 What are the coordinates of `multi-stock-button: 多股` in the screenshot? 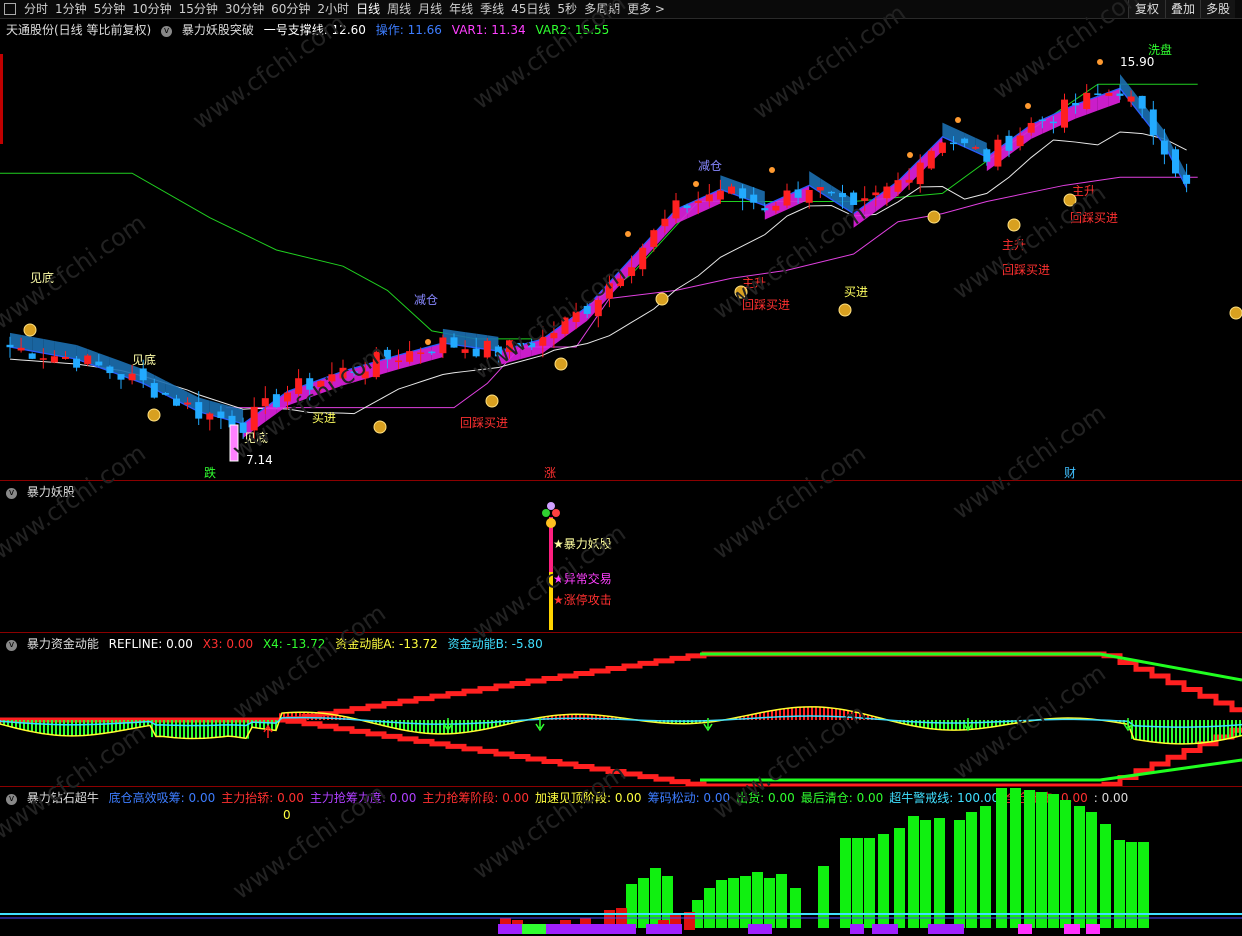 It's located at (1217, 9).